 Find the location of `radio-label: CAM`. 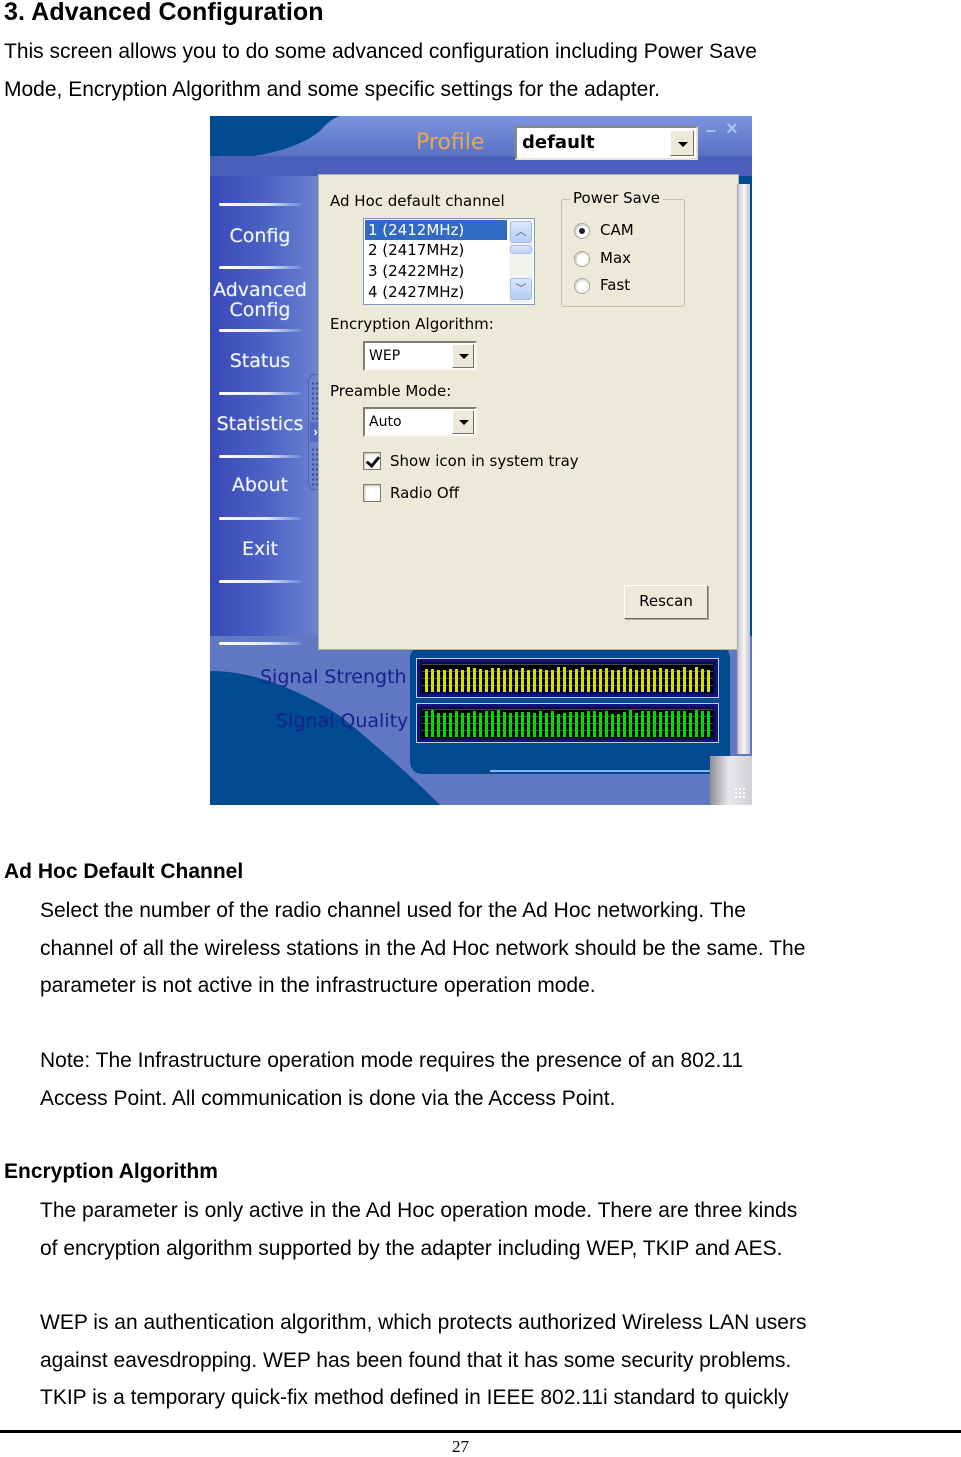

radio-label: CAM is located at coordinates (617, 230).